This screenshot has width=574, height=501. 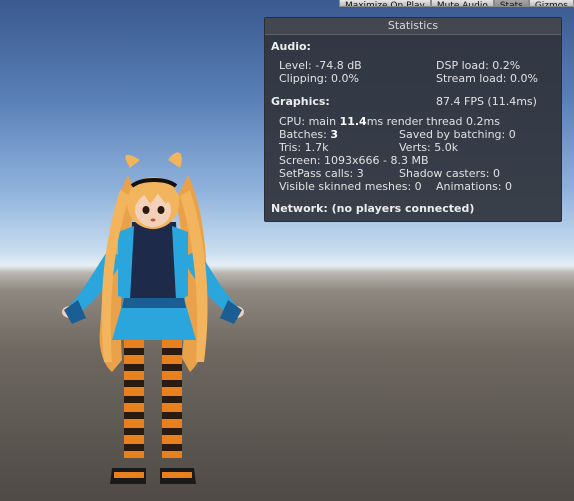 I want to click on batches-prefix: Batches:, so click(x=305, y=134).